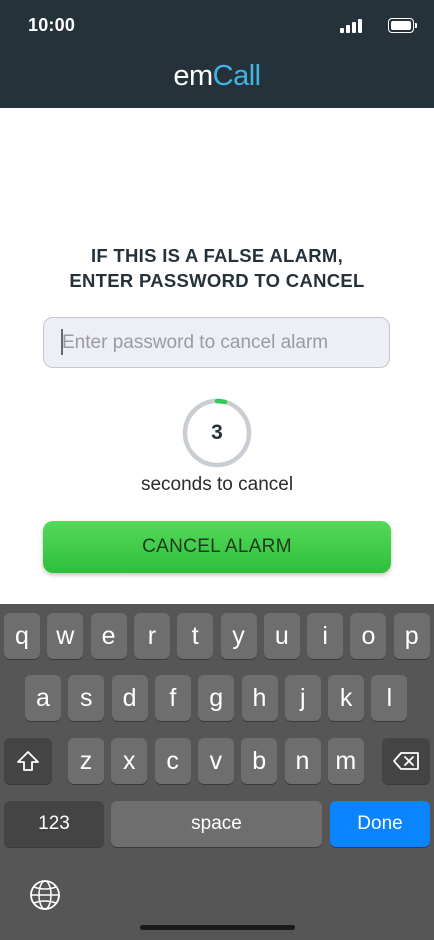 The width and height of the screenshot is (434, 940). Describe the element at coordinates (345, 761) in the screenshot. I see `key-m: m` at that location.